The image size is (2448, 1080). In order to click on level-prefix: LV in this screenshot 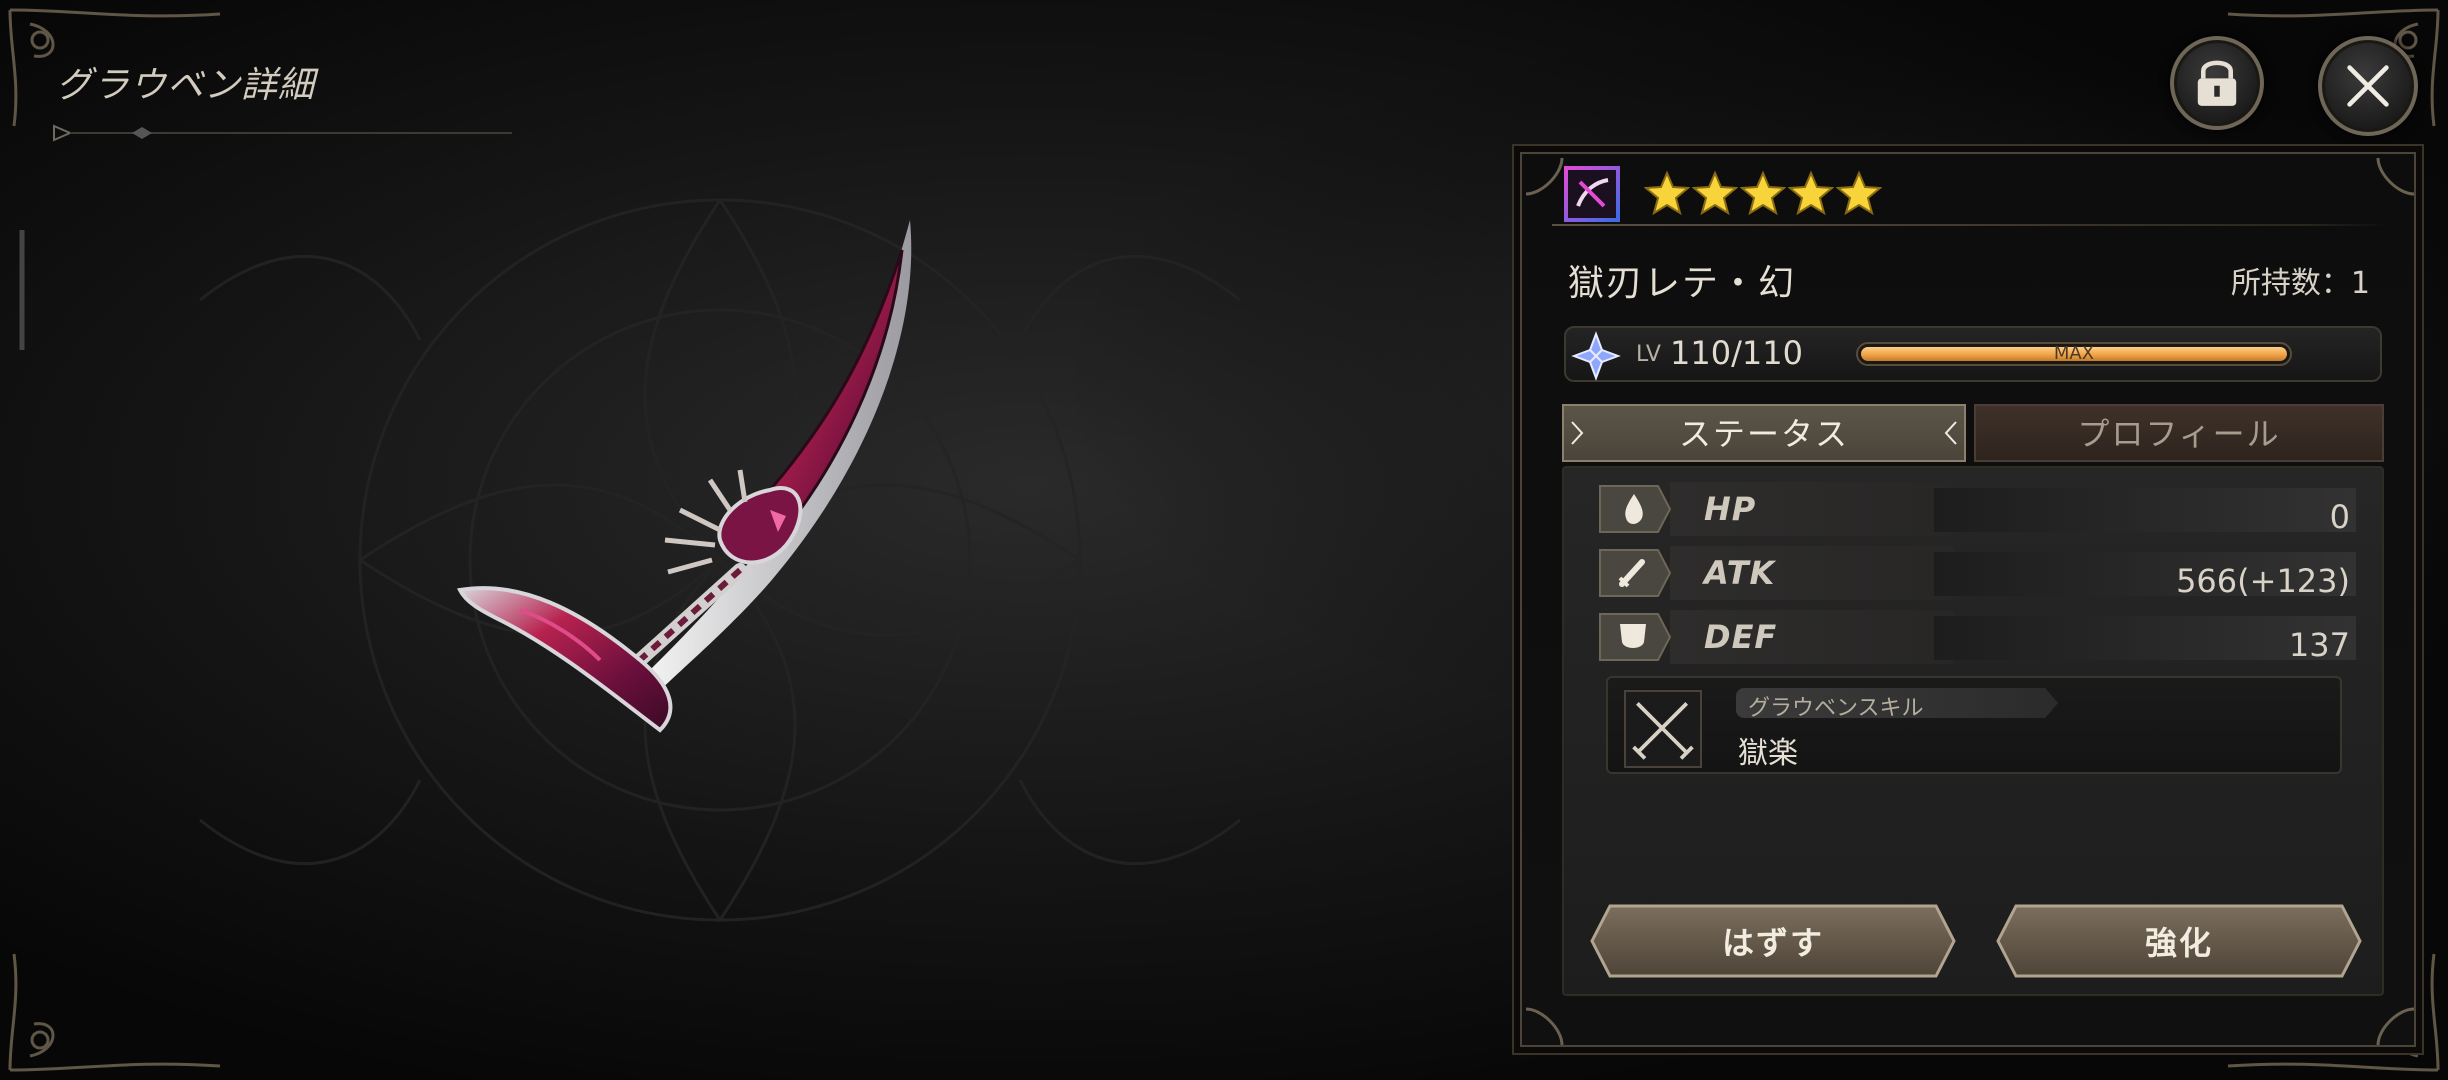, I will do `click(1648, 354)`.